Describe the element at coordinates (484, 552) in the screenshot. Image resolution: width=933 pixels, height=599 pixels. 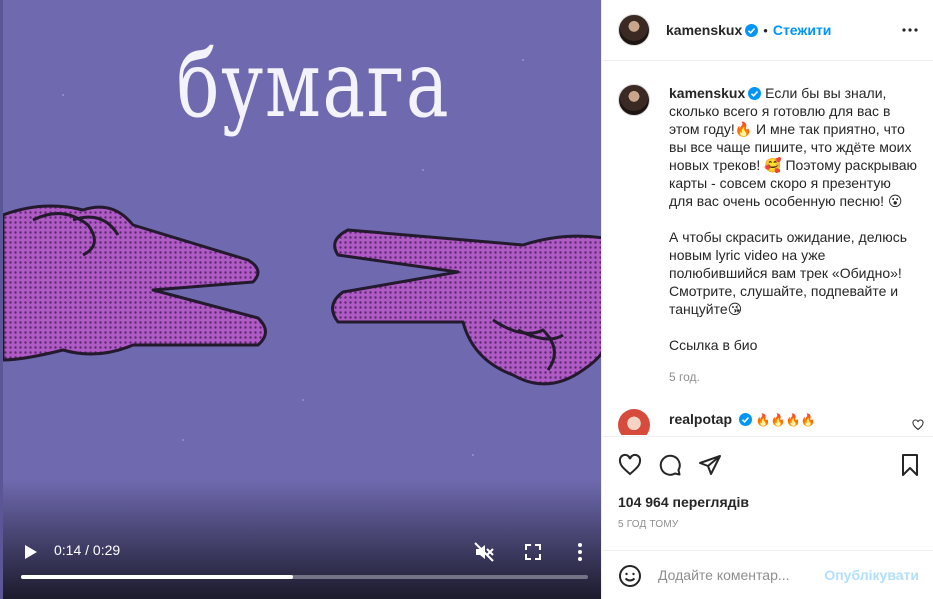
I see `mute-icon` at that location.